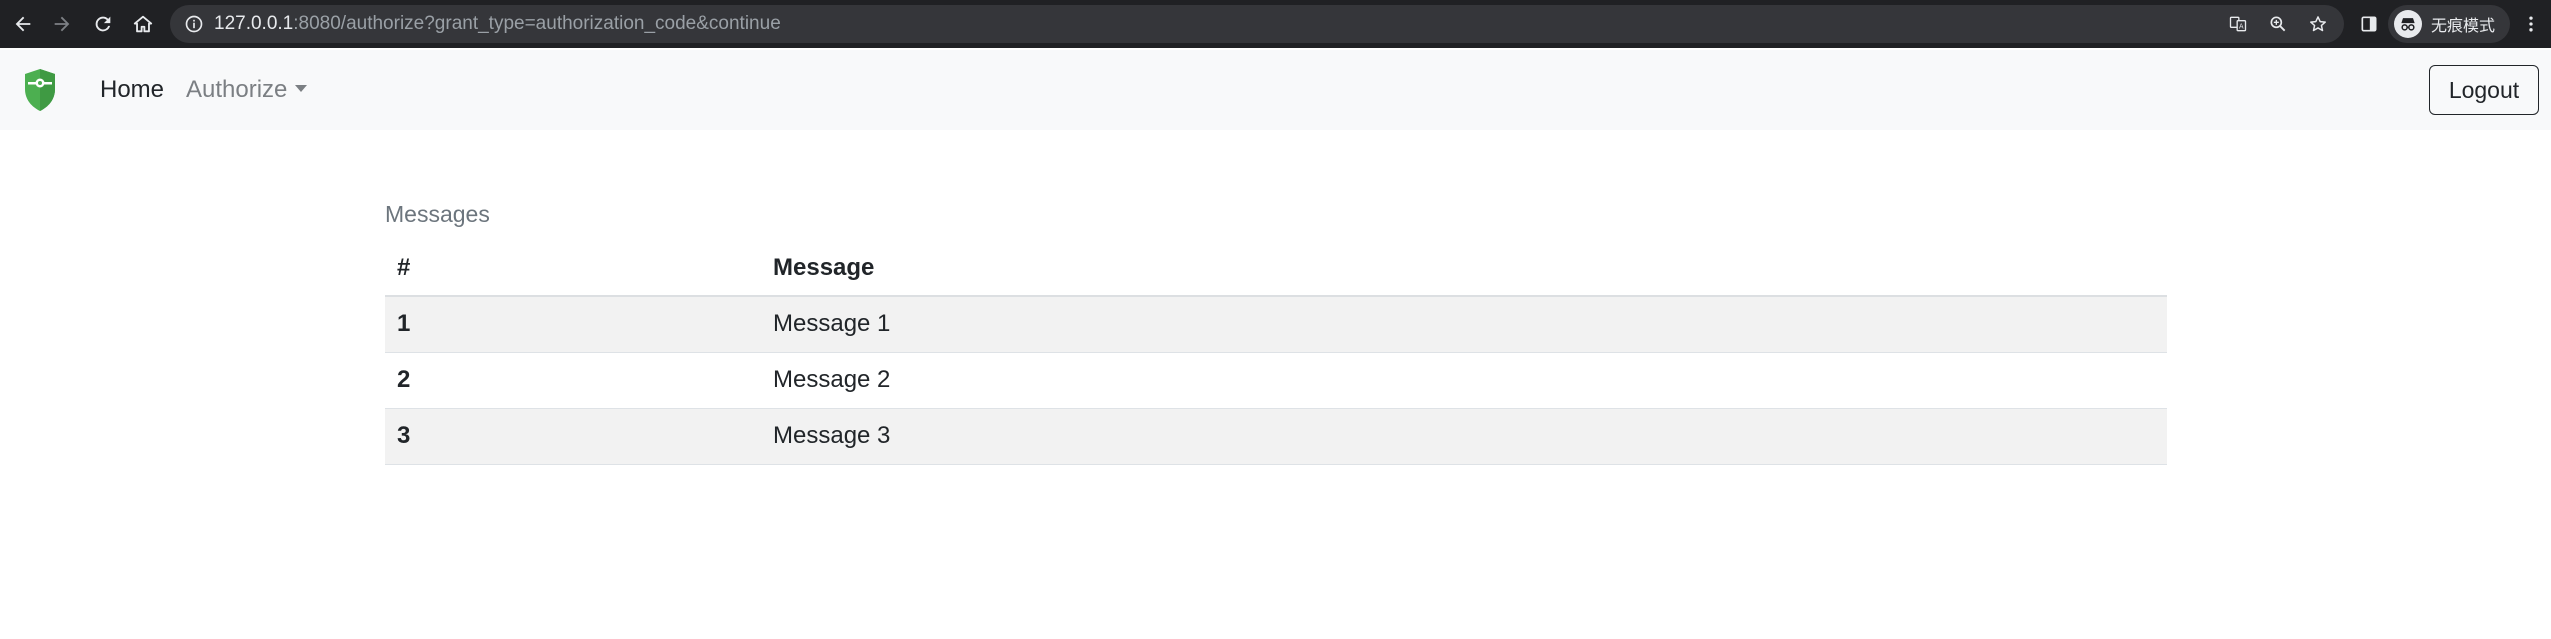 The image size is (2551, 639). What do you see at coordinates (1275, 90) in the screenshot?
I see `app-navbar: Home Authorize Logout` at bounding box center [1275, 90].